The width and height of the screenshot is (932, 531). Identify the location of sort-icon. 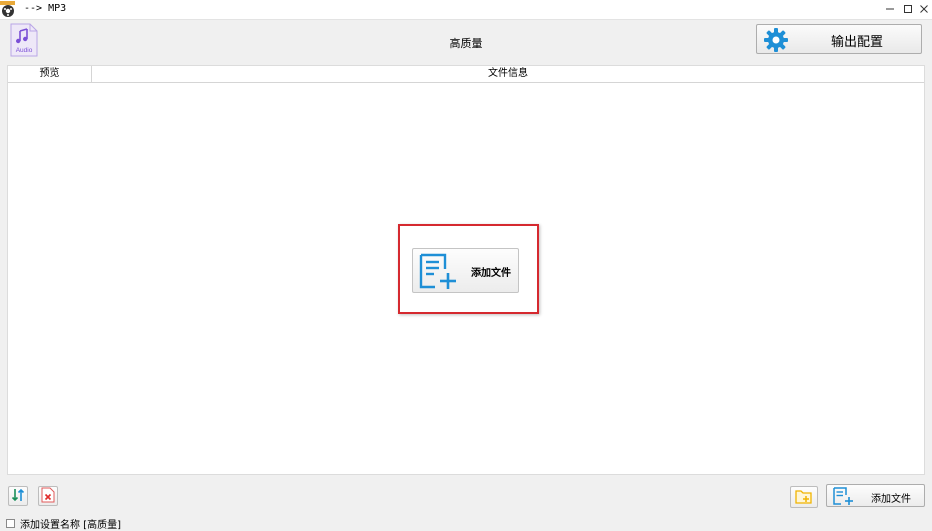
(18, 496).